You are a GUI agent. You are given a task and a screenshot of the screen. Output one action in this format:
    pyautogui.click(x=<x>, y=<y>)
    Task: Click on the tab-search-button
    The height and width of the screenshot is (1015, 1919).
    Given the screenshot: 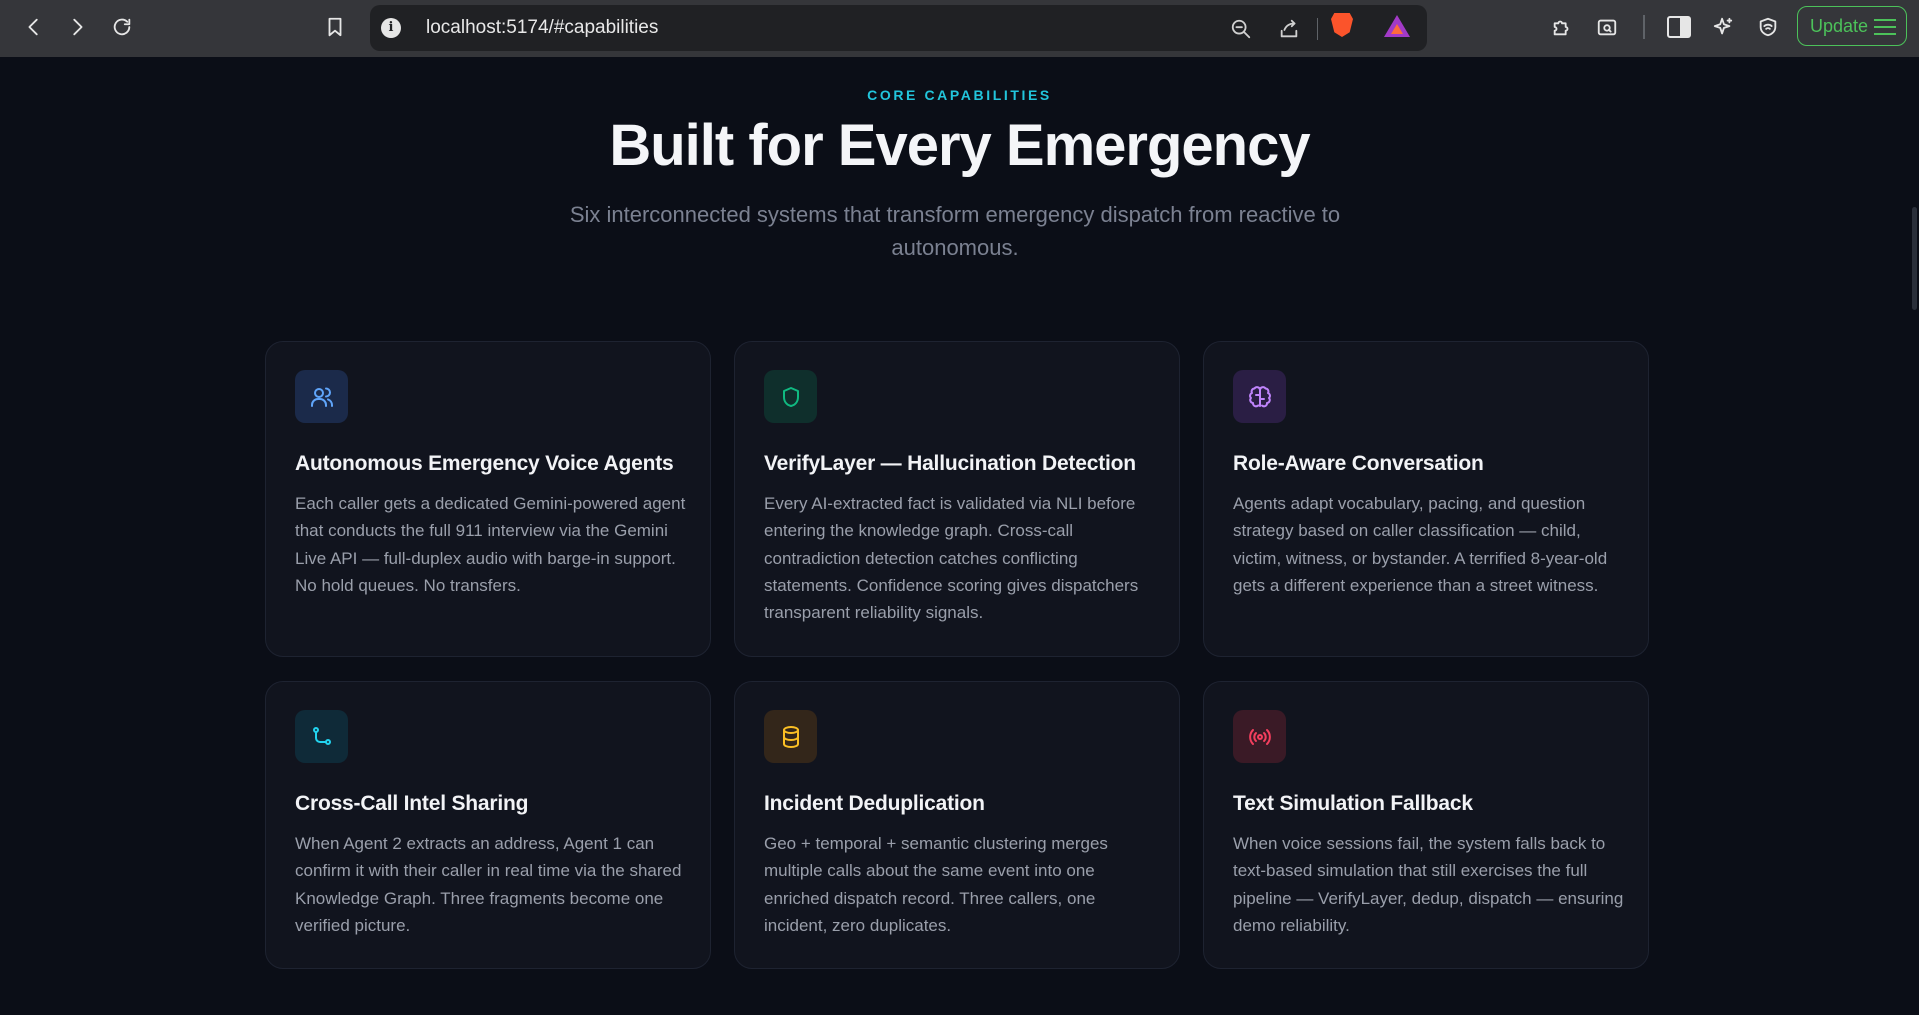 What is the action you would take?
    pyautogui.click(x=1607, y=27)
    